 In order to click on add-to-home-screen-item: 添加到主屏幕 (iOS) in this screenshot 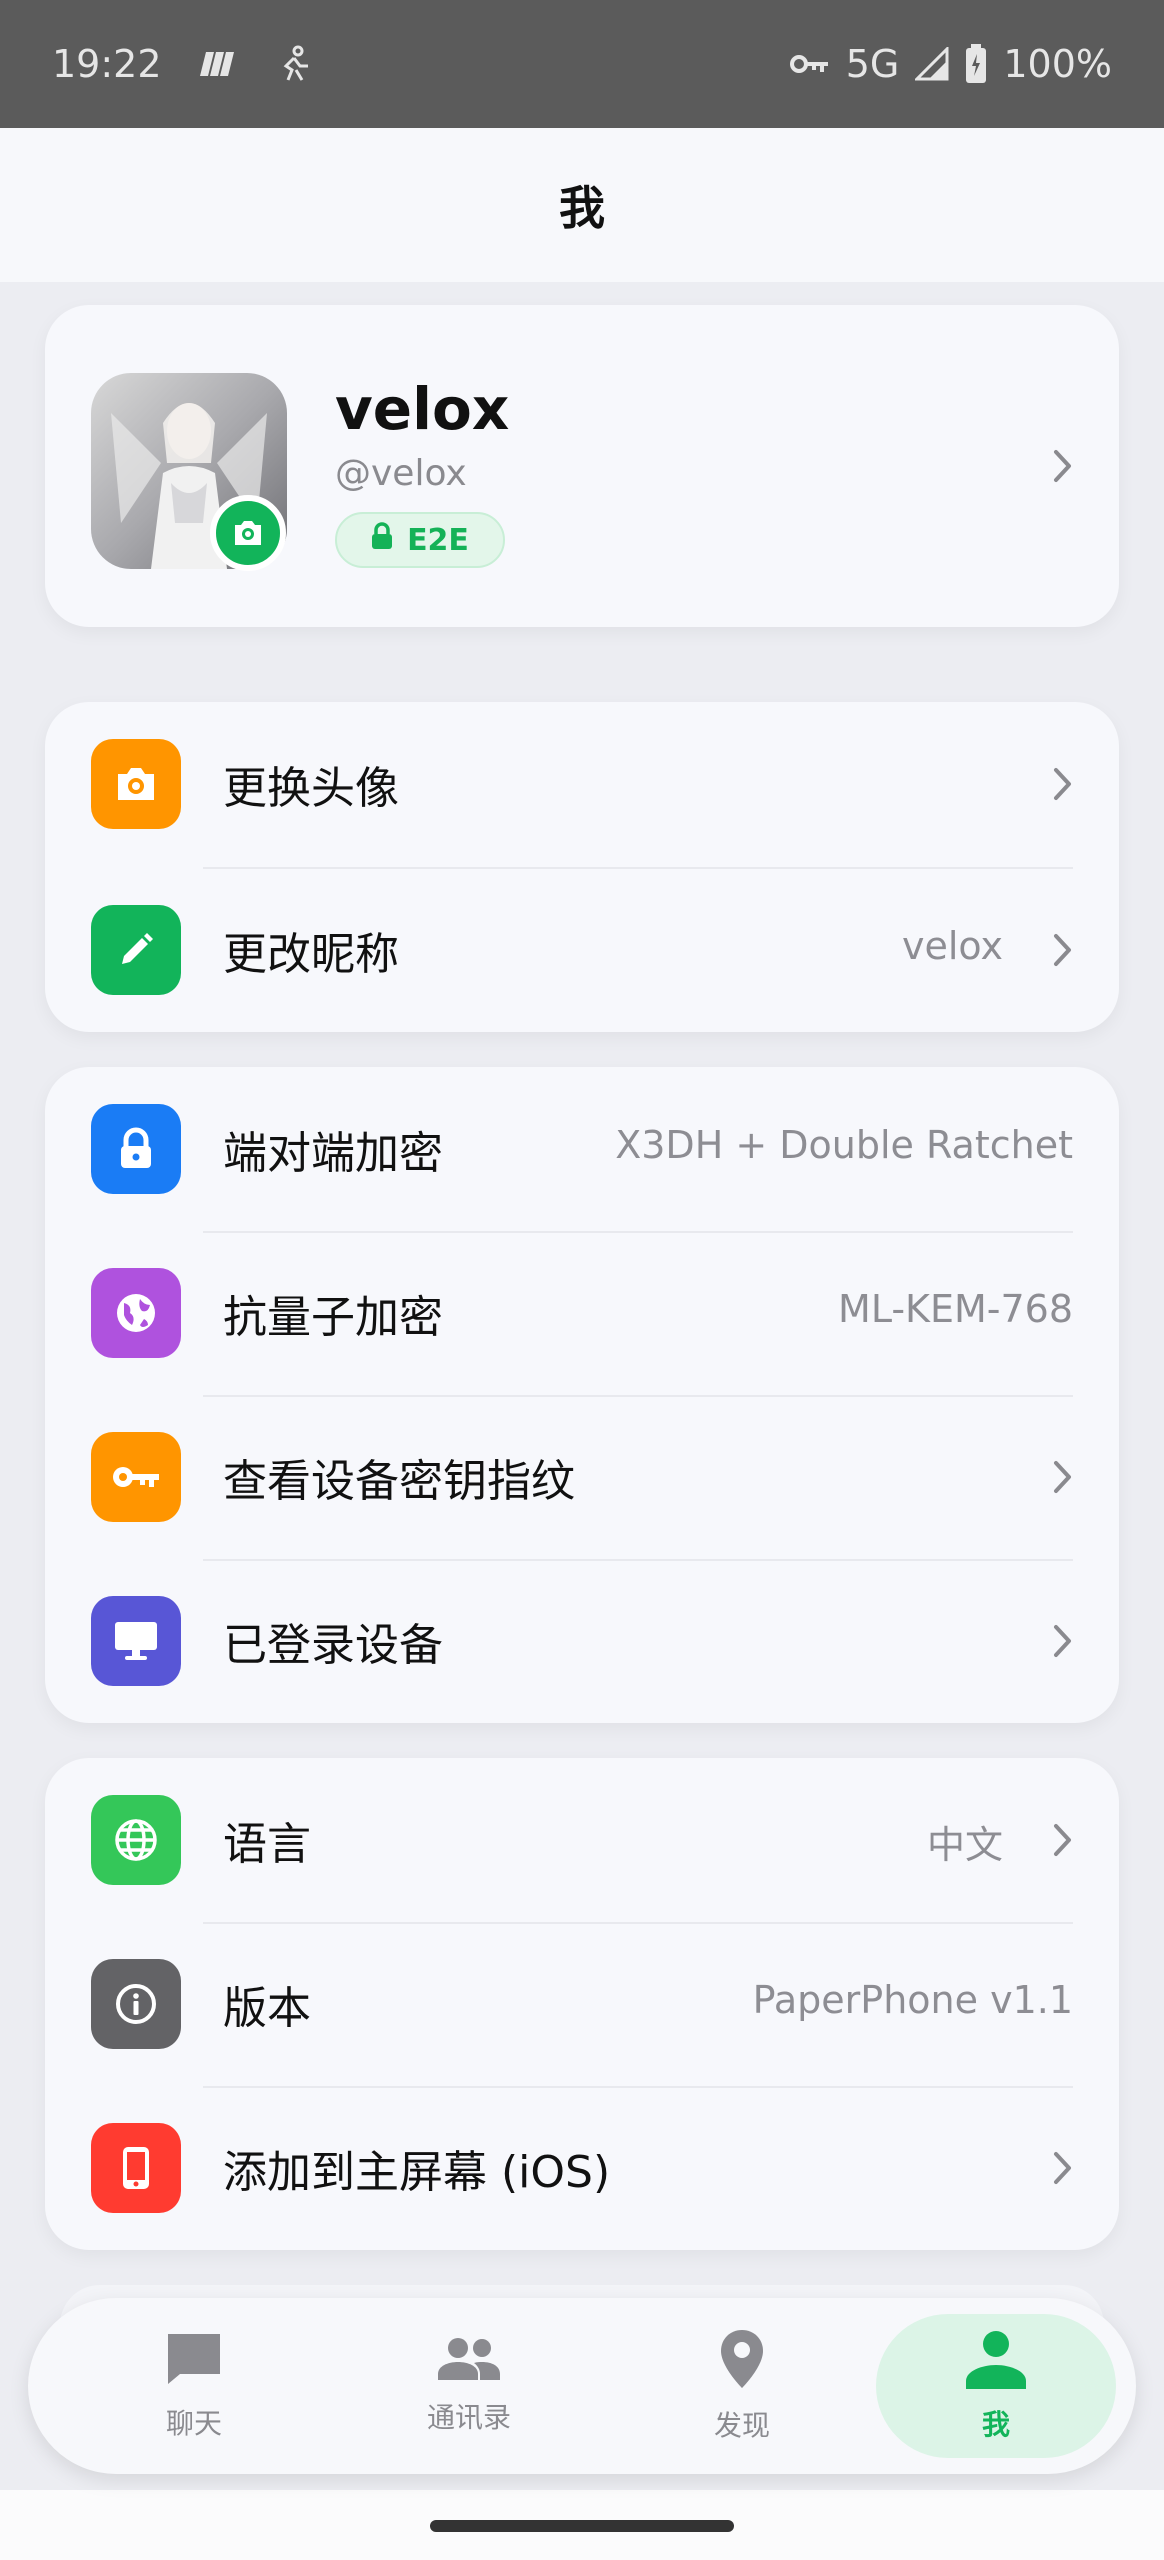, I will do `click(582, 2168)`.